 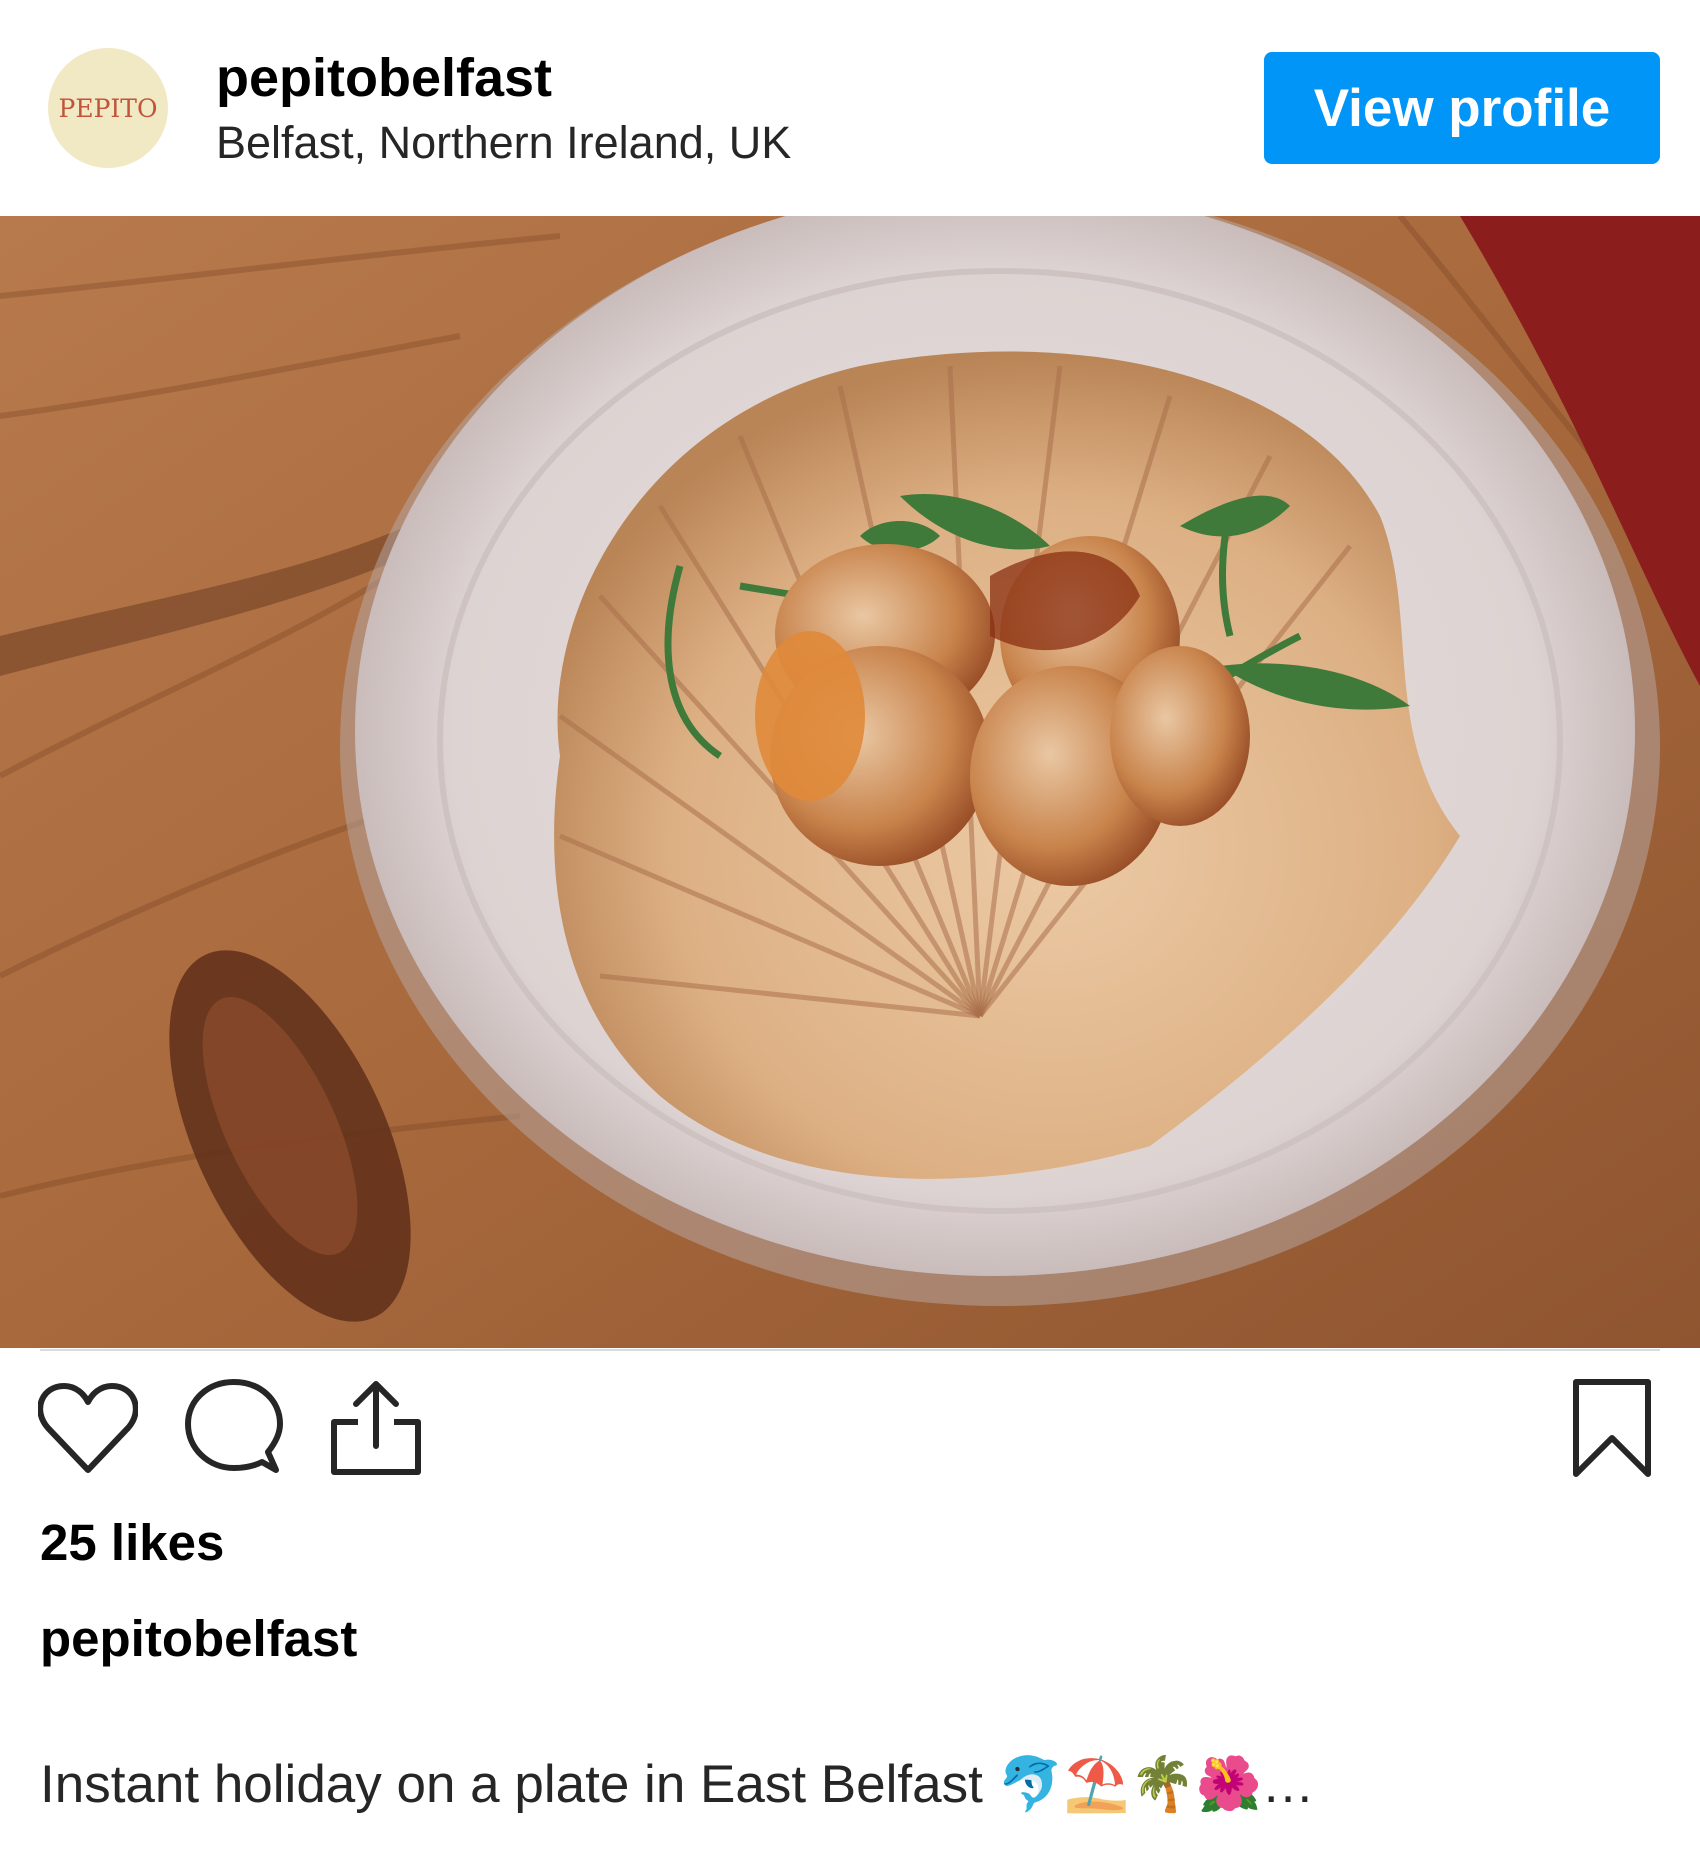 I want to click on avatar: PEPITO, so click(x=108, y=108).